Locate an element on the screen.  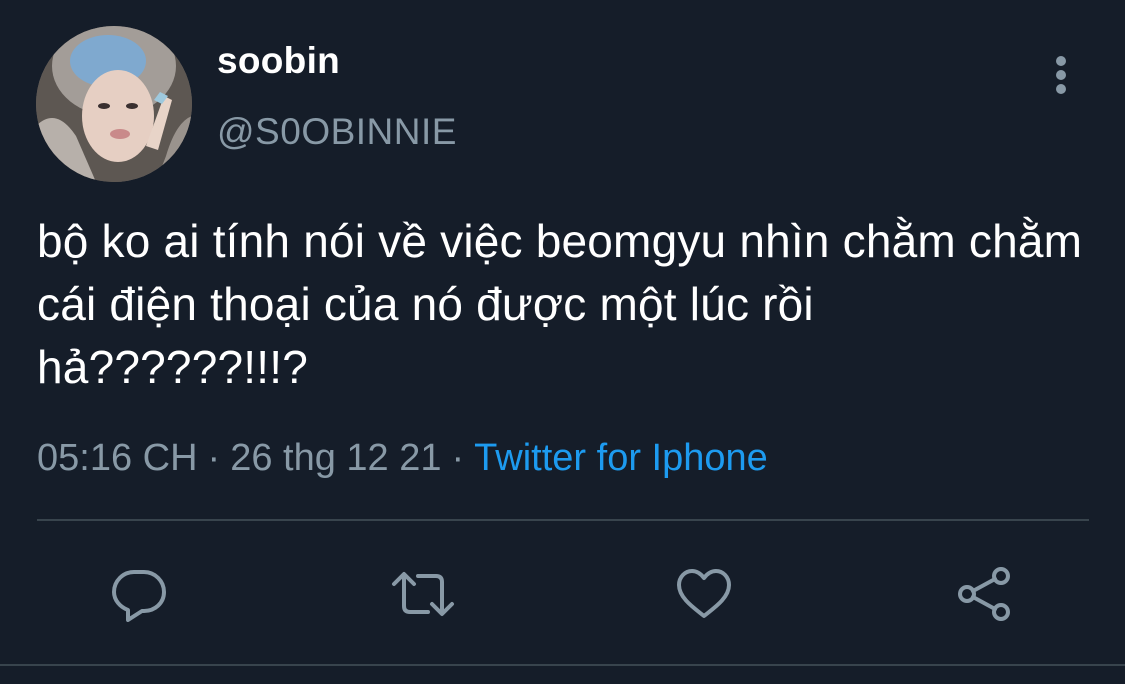
bottom-divider is located at coordinates (562, 665).